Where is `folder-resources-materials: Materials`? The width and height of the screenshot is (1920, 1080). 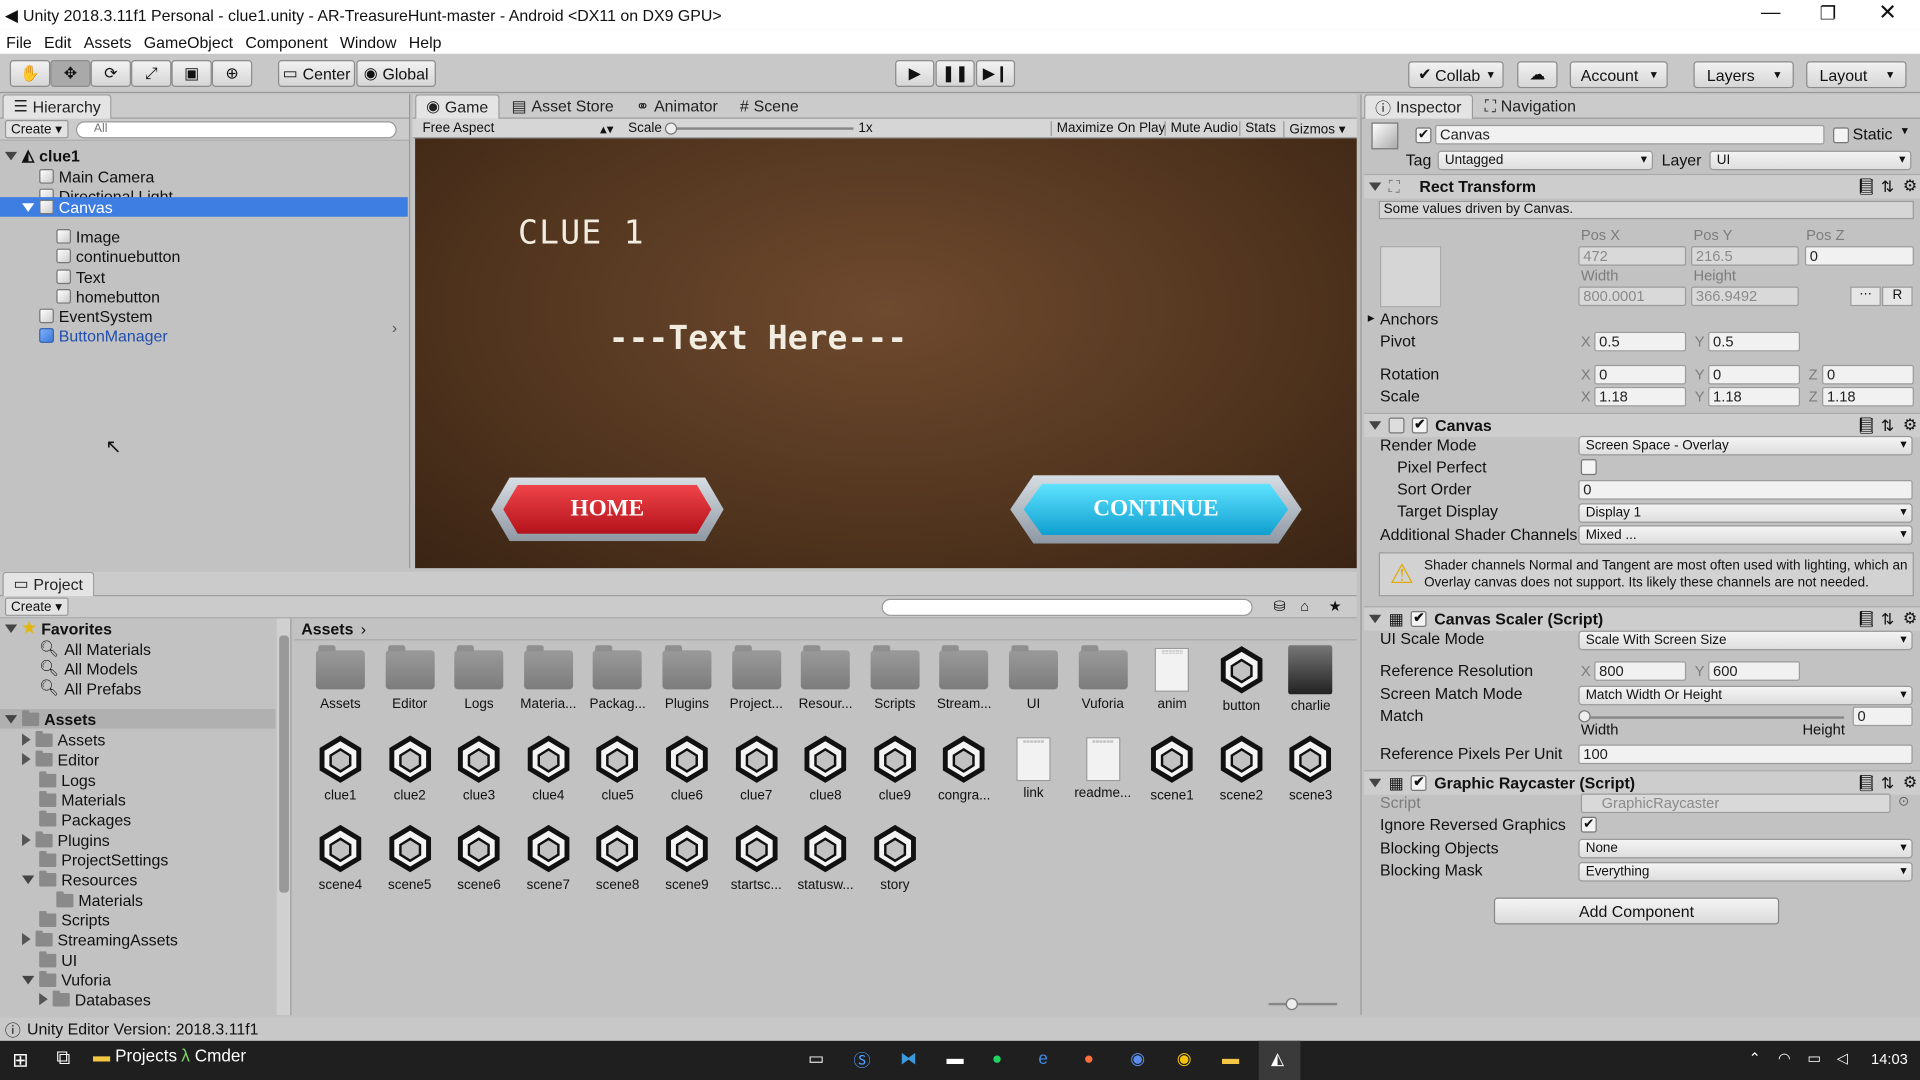
folder-resources-materials: Materials is located at coordinates (99, 900).